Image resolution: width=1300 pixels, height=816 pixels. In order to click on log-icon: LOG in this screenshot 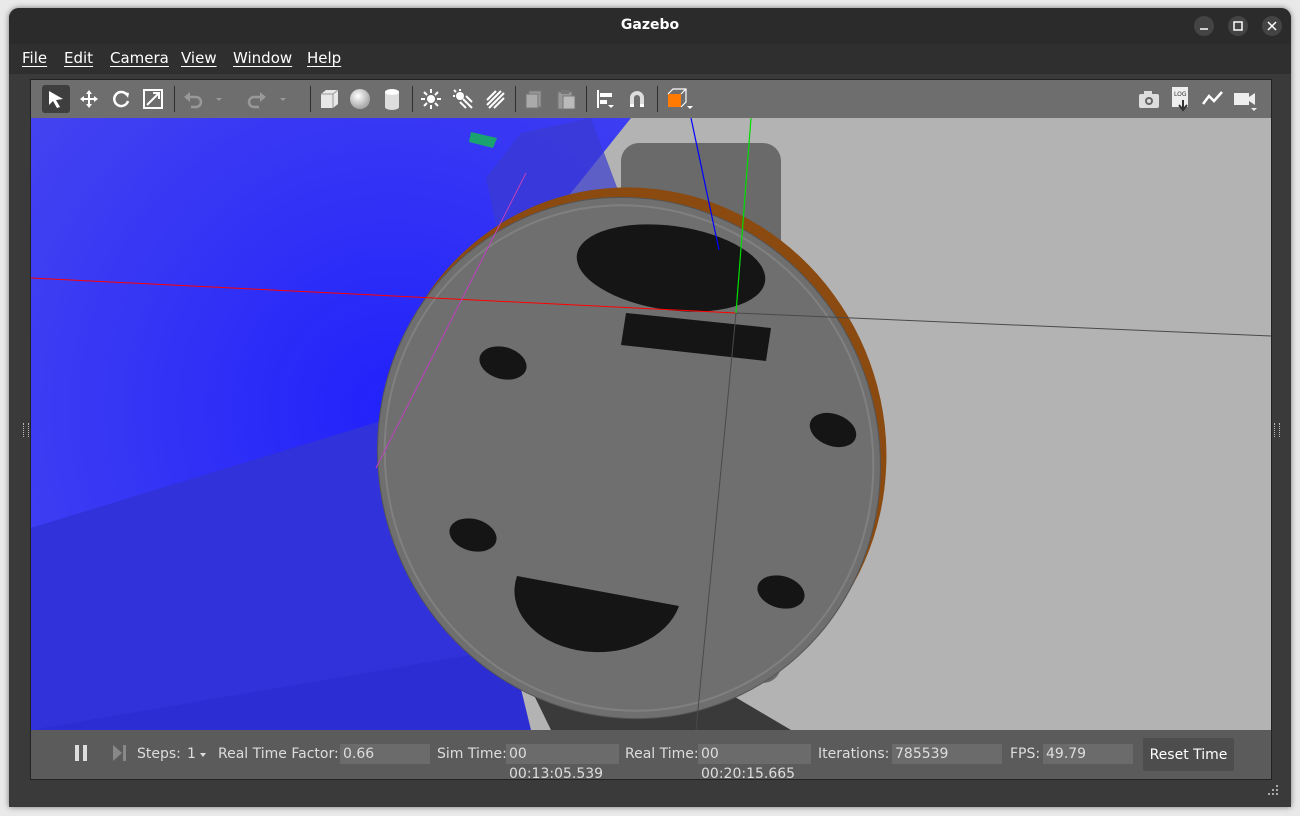, I will do `click(1180, 99)`.